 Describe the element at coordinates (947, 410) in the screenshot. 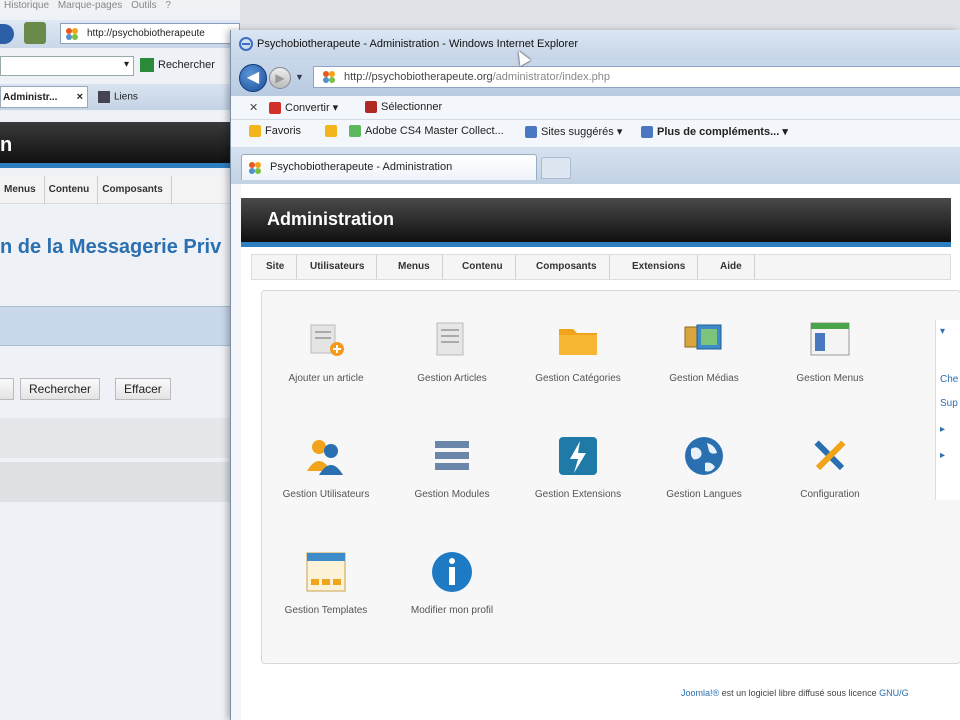

I see `side-panel: ▾ Che Sup ▸ ▸` at that location.